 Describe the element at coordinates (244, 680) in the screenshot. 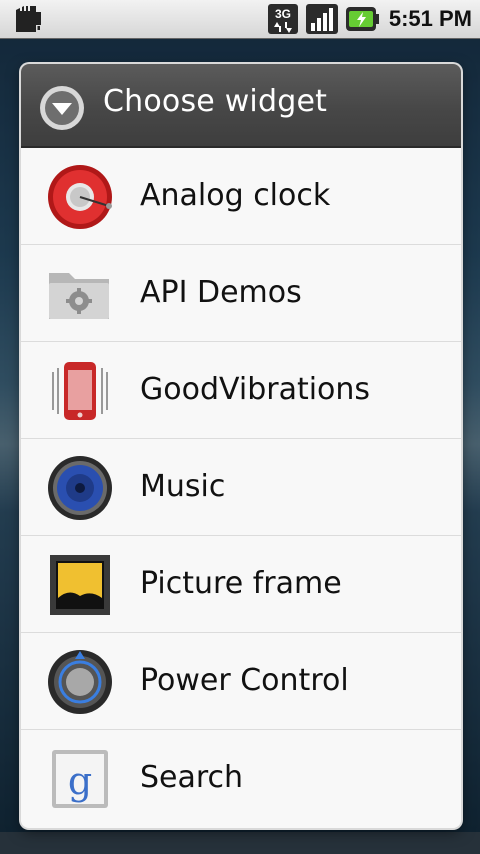

I see `widget-label: Power Control` at that location.